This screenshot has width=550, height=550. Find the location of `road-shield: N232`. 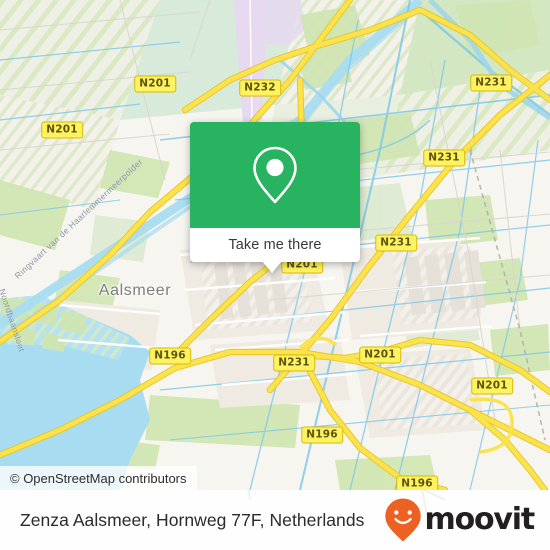

road-shield: N232 is located at coordinates (260, 88).